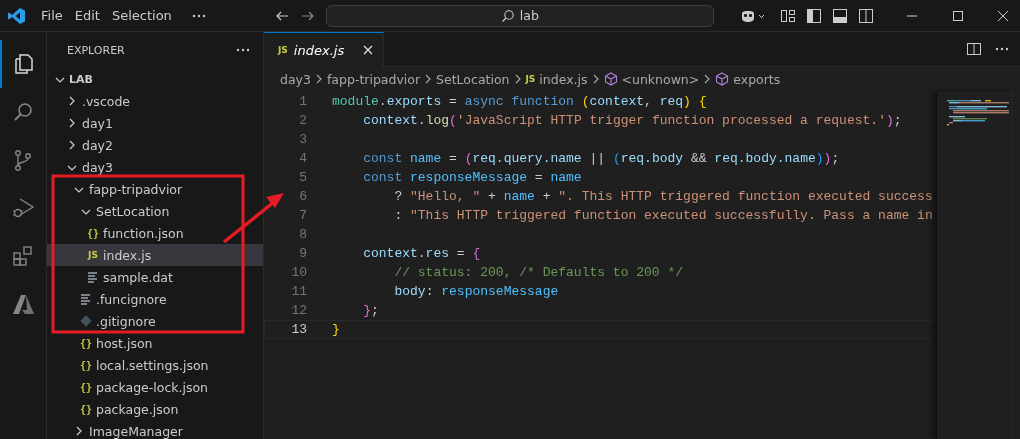 The height and width of the screenshot is (439, 1020). What do you see at coordinates (87, 15) in the screenshot?
I see `menu-item: Edit` at bounding box center [87, 15].